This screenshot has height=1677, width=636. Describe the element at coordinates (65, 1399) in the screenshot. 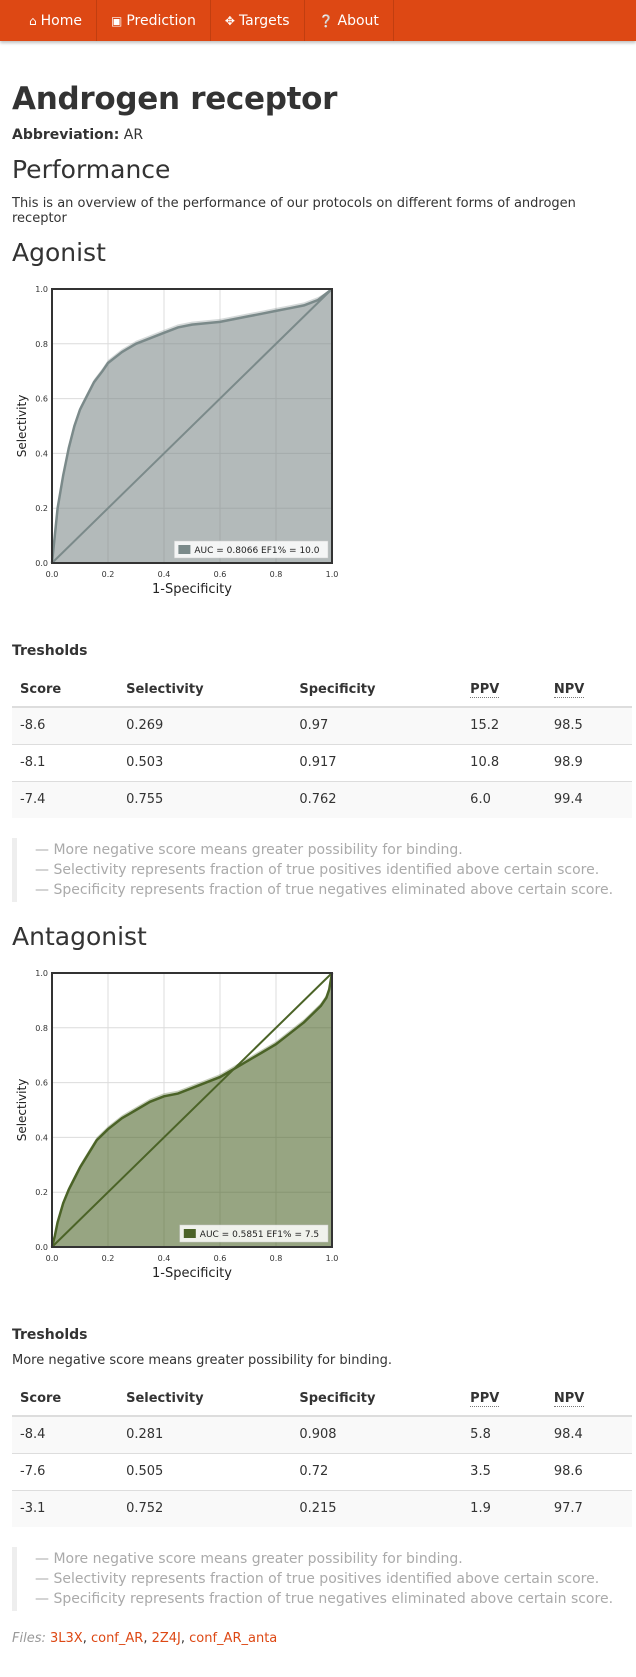

I see `col-score: Score` at that location.